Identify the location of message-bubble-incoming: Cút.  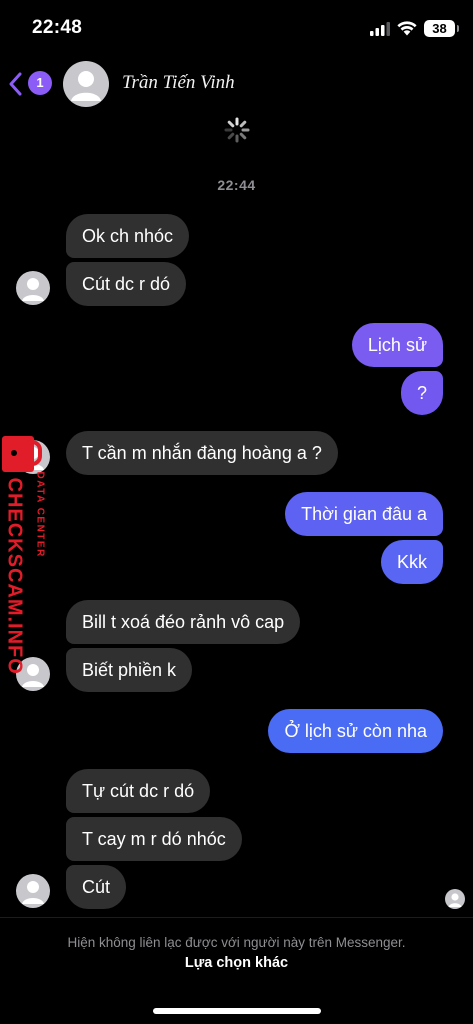
(96, 887).